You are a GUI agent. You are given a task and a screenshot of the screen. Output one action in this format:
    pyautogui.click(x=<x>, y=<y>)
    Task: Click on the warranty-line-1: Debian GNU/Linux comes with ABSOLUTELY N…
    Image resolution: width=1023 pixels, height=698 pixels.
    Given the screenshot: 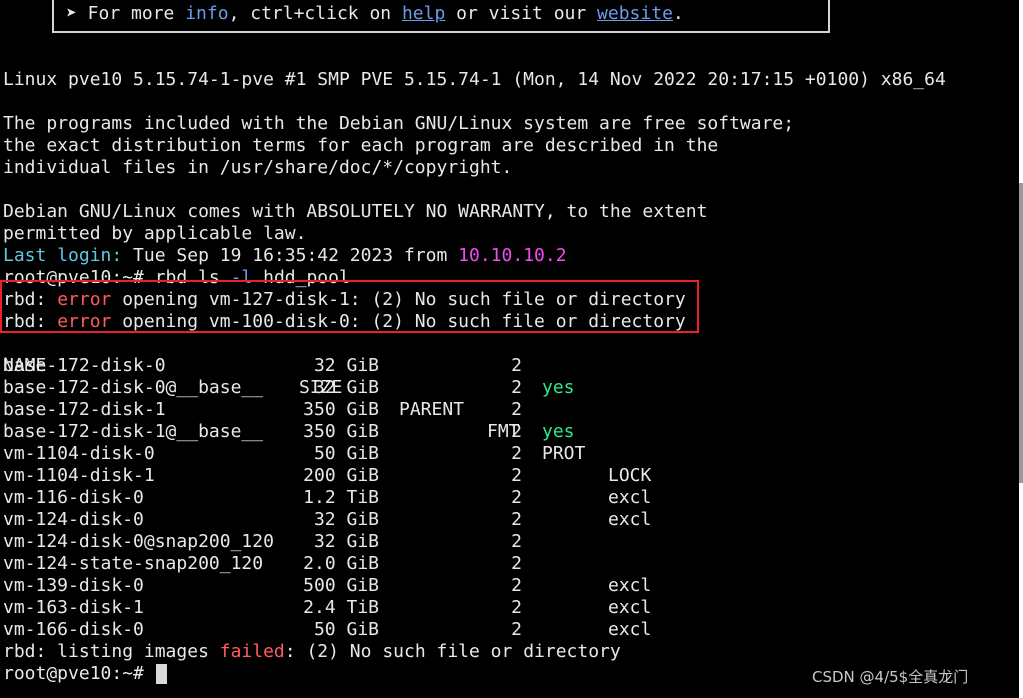 What is the action you would take?
    pyautogui.click(x=355, y=211)
    